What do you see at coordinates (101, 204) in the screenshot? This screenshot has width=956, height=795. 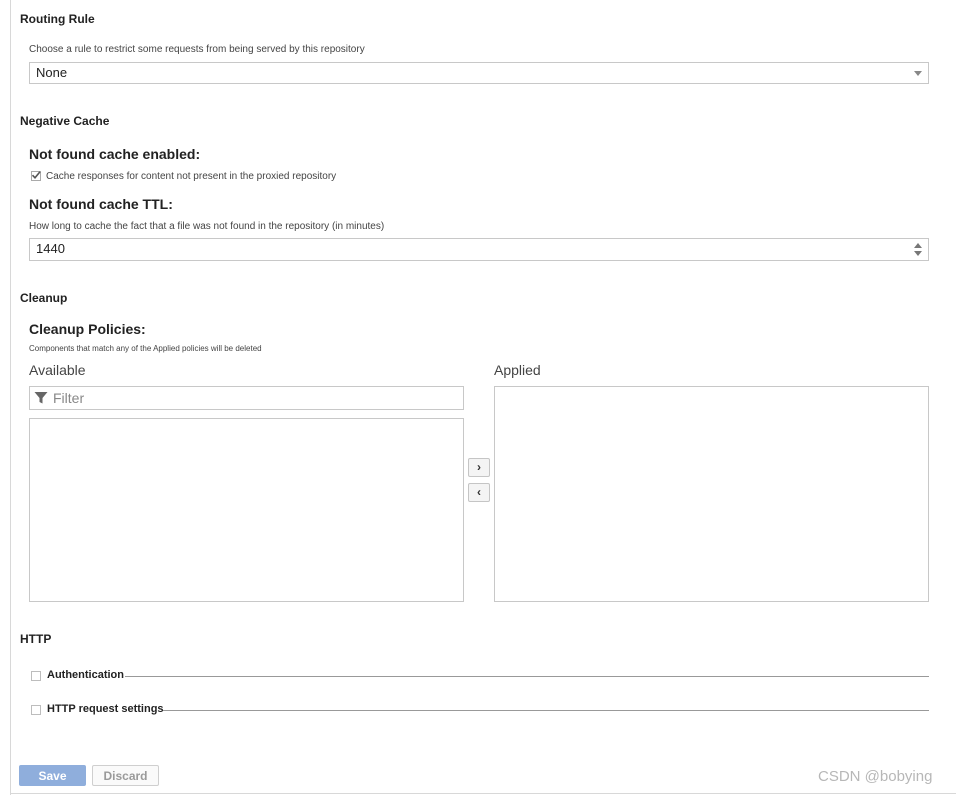 I see `not-found-cache-ttl-label: Not found cache TTL:` at bounding box center [101, 204].